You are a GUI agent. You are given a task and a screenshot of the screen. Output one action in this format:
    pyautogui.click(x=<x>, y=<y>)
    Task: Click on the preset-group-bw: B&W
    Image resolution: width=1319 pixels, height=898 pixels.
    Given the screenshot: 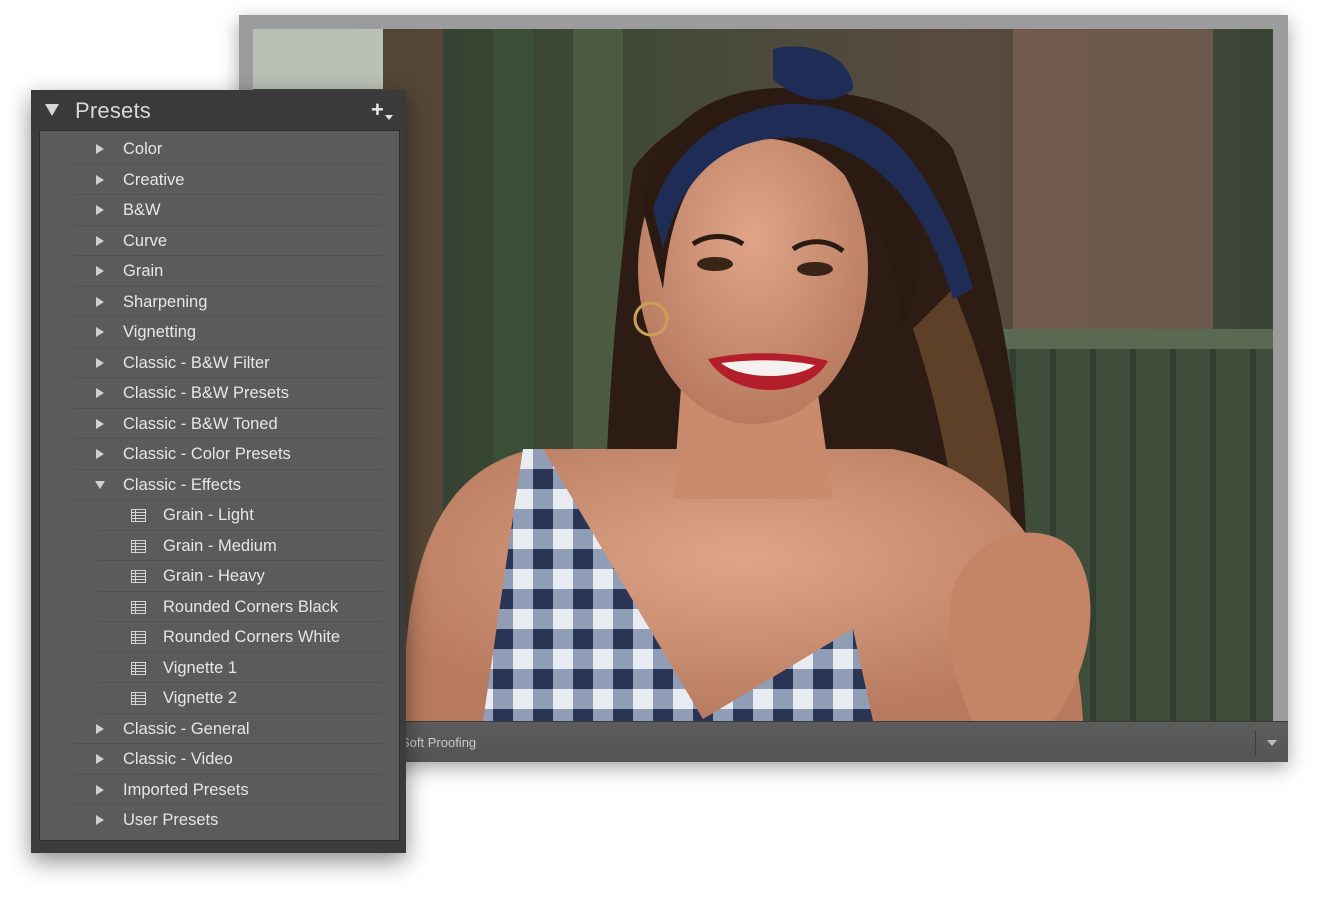 What is the action you would take?
    pyautogui.click(x=228, y=210)
    